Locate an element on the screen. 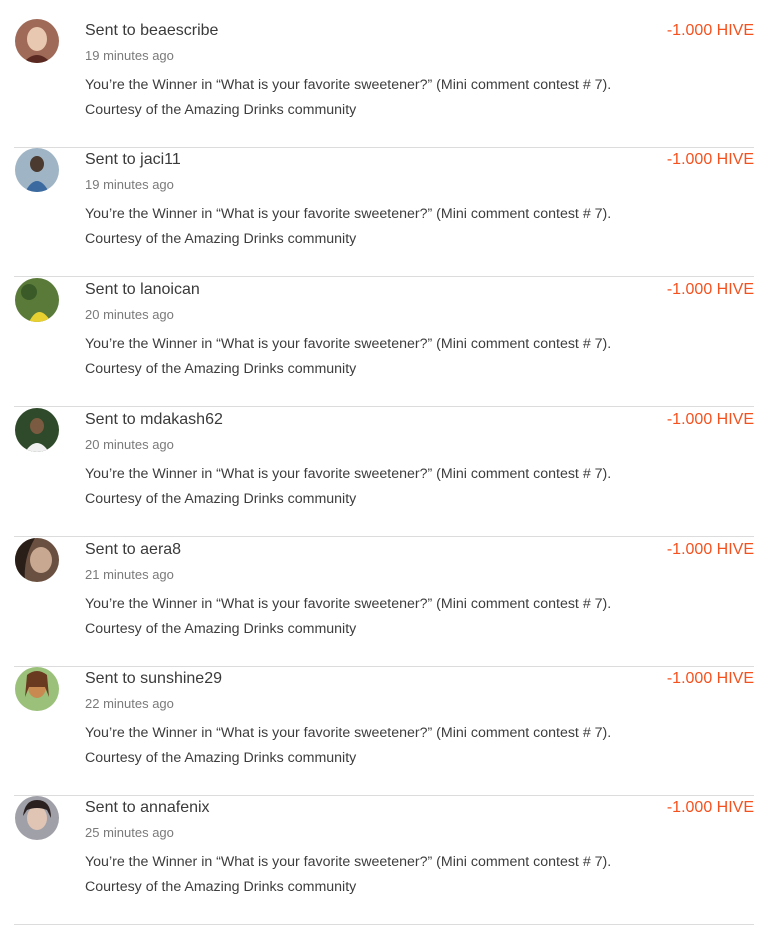  recipient-username-link: jaci11 is located at coordinates (160, 159).